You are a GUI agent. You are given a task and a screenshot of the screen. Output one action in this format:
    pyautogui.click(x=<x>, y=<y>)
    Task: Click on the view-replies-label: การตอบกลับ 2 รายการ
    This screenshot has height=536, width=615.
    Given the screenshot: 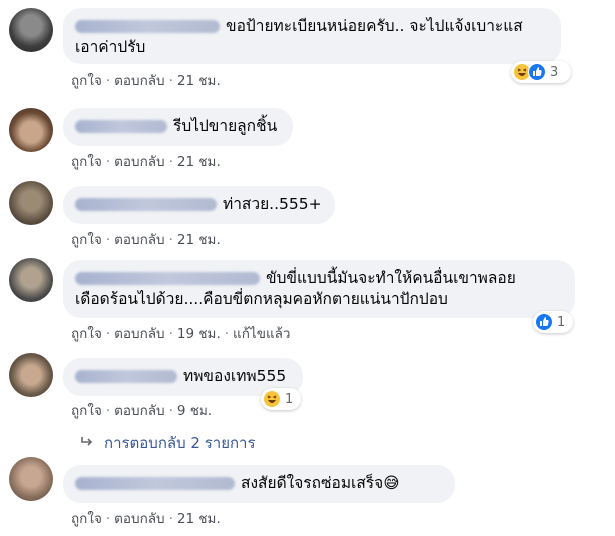 What is the action you would take?
    pyautogui.click(x=180, y=443)
    